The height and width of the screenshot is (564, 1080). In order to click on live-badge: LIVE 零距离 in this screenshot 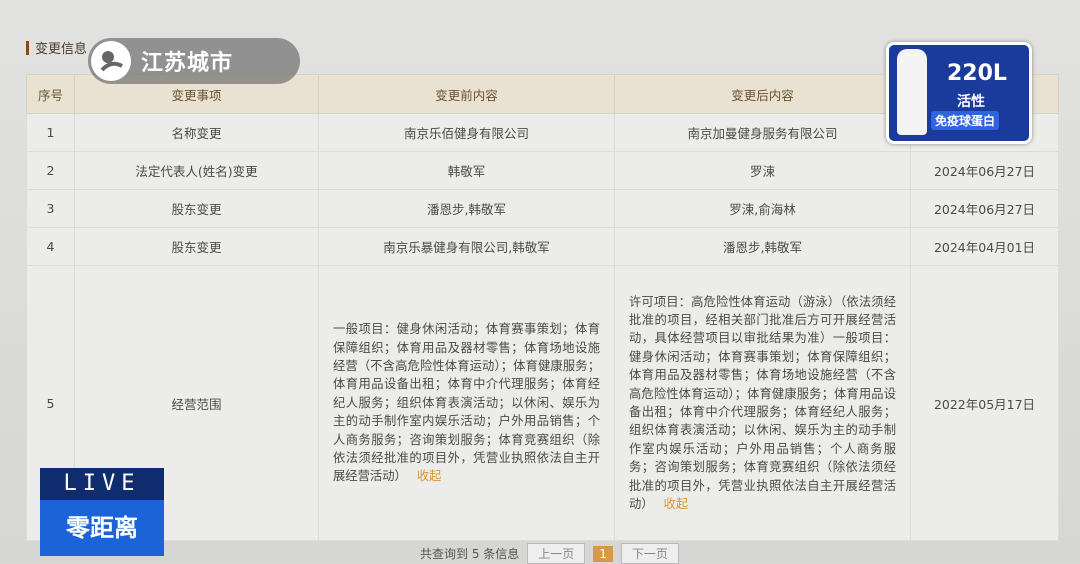, I will do `click(102, 512)`.